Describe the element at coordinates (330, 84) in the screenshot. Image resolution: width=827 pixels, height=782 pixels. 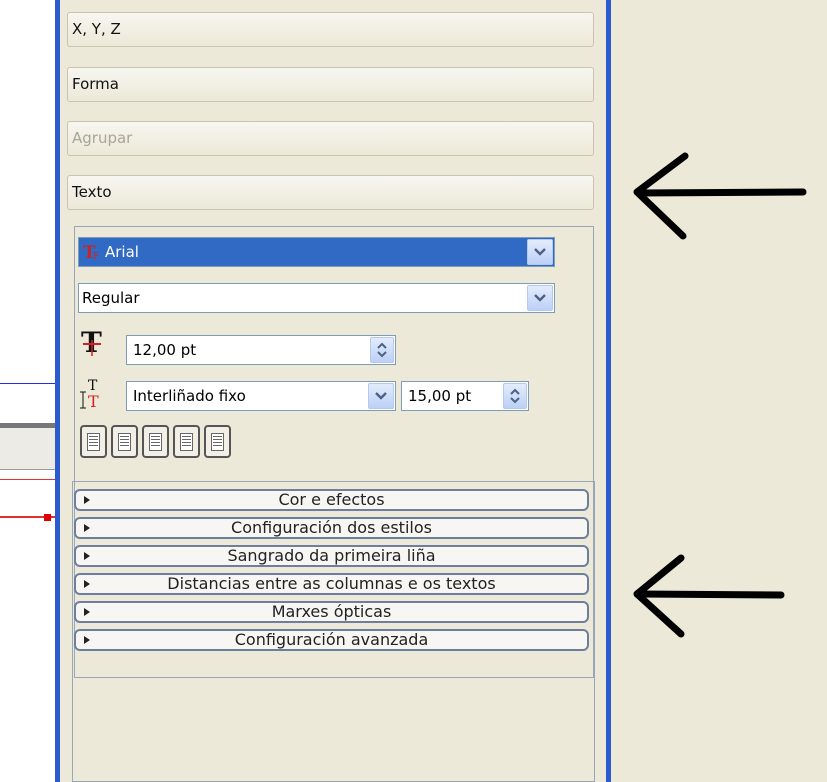
I see `section-forma: Forma` at that location.